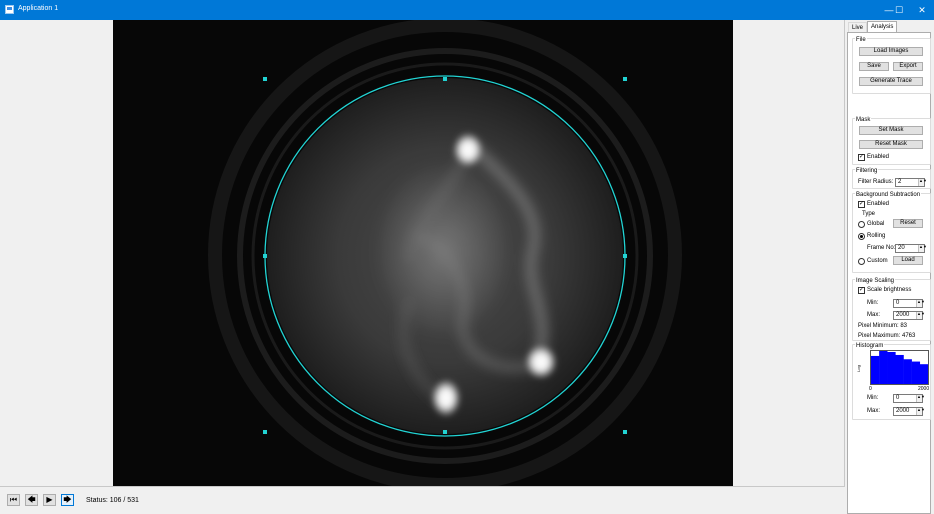 The height and width of the screenshot is (514, 934). Describe the element at coordinates (422, 500) in the screenshot. I see `playback-bar: ⏮ 🡄 ▶ 🡆 Status: 106 / 531` at that location.